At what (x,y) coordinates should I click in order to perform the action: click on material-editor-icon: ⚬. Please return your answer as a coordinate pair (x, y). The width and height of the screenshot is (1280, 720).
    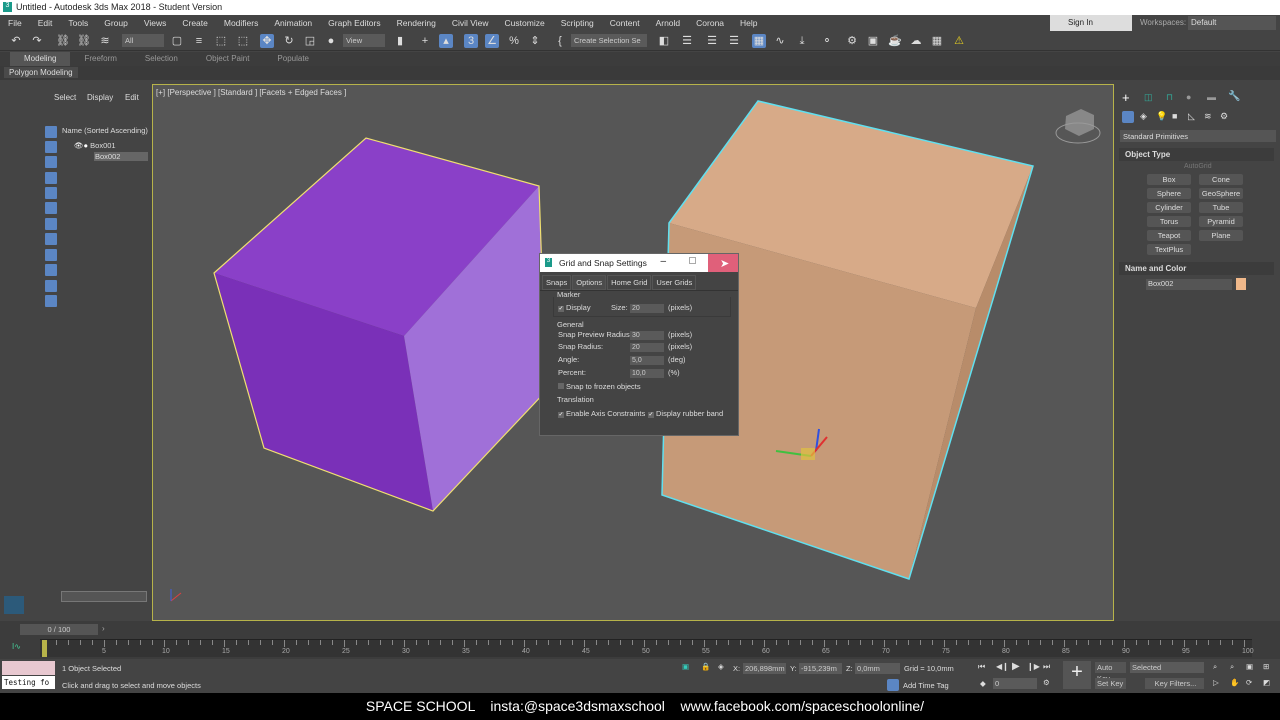
    Looking at the image, I should click on (827, 41).